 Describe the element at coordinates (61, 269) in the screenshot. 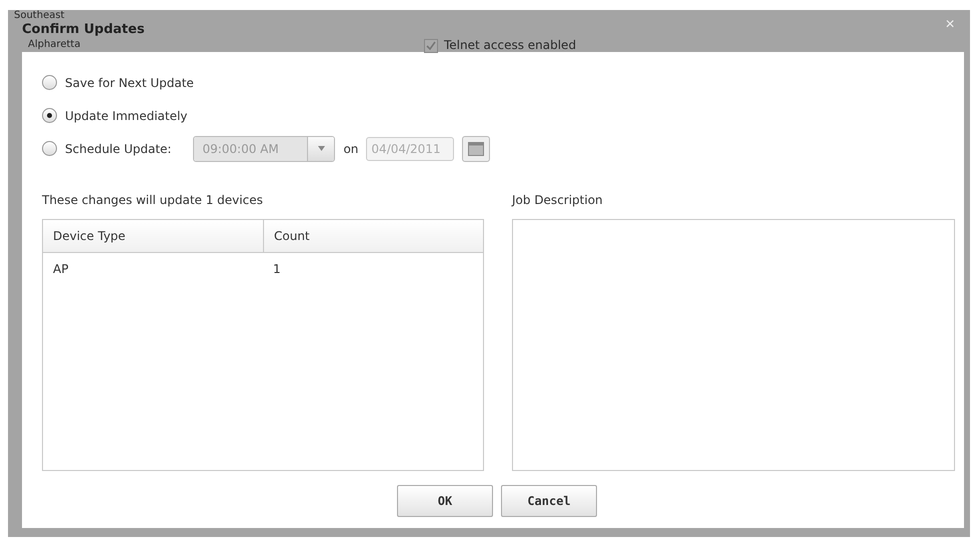

I see `table-cell-text: AP` at that location.